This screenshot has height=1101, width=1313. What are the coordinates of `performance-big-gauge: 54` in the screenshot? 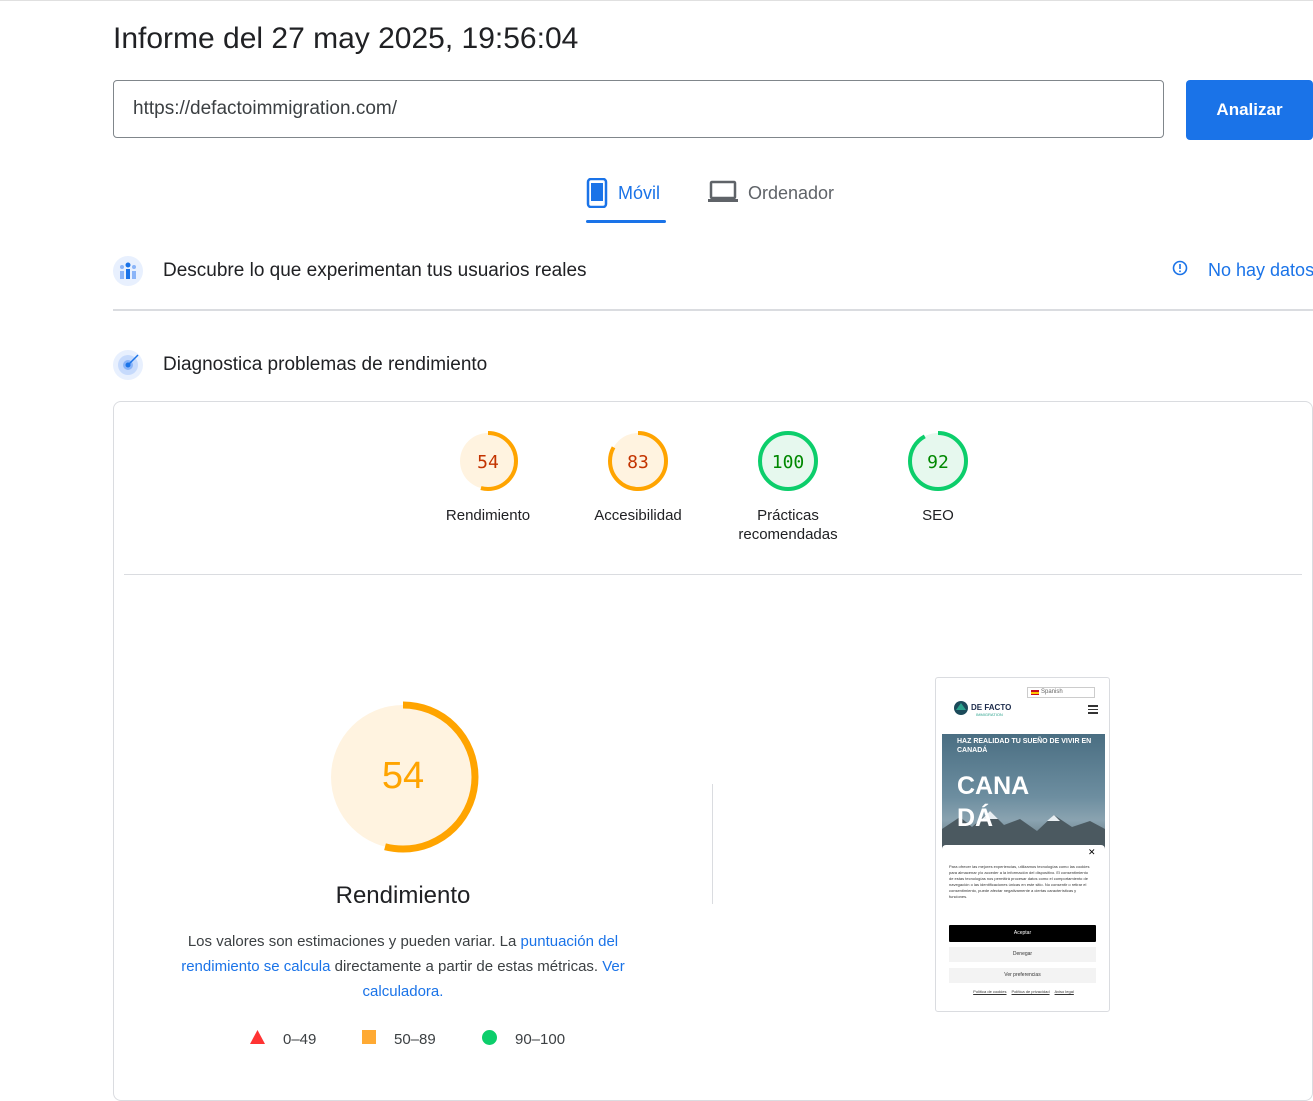 It's located at (403, 779).